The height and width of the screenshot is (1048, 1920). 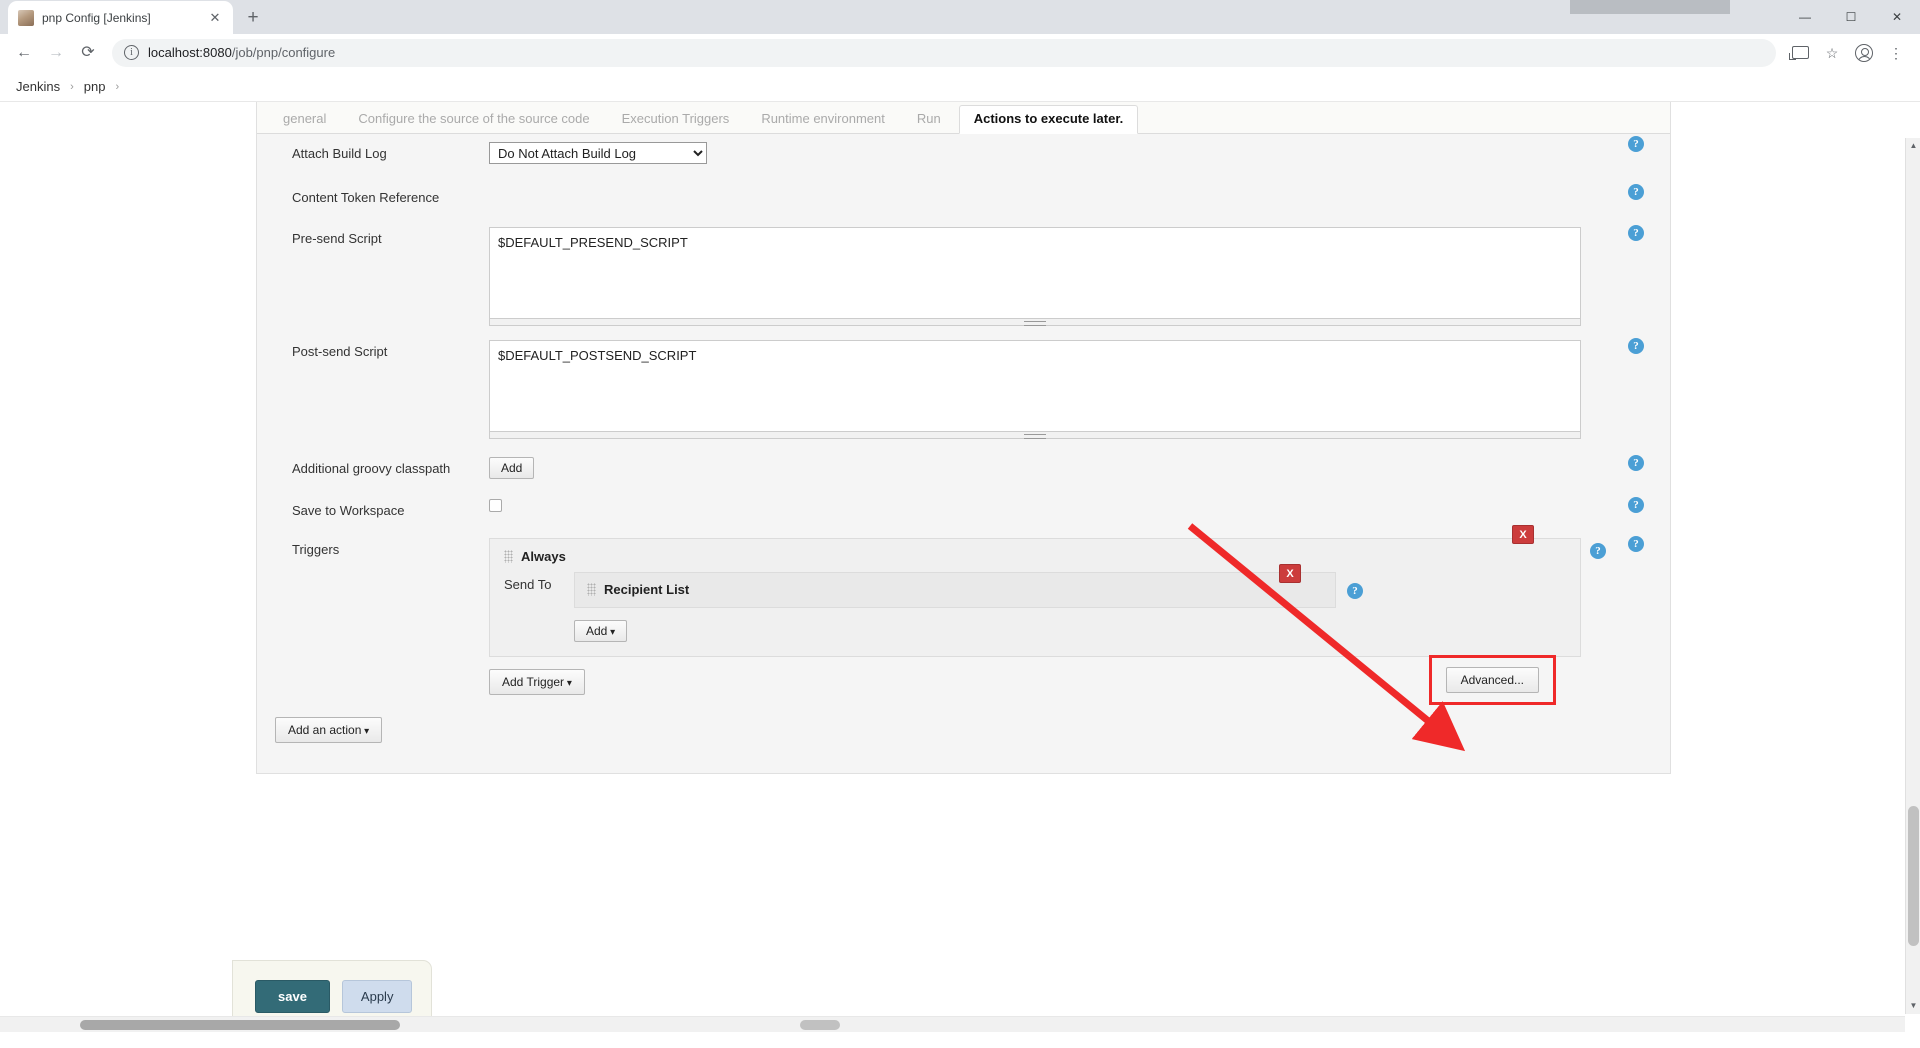 What do you see at coordinates (929, 119) in the screenshot?
I see `tab-run: Run` at bounding box center [929, 119].